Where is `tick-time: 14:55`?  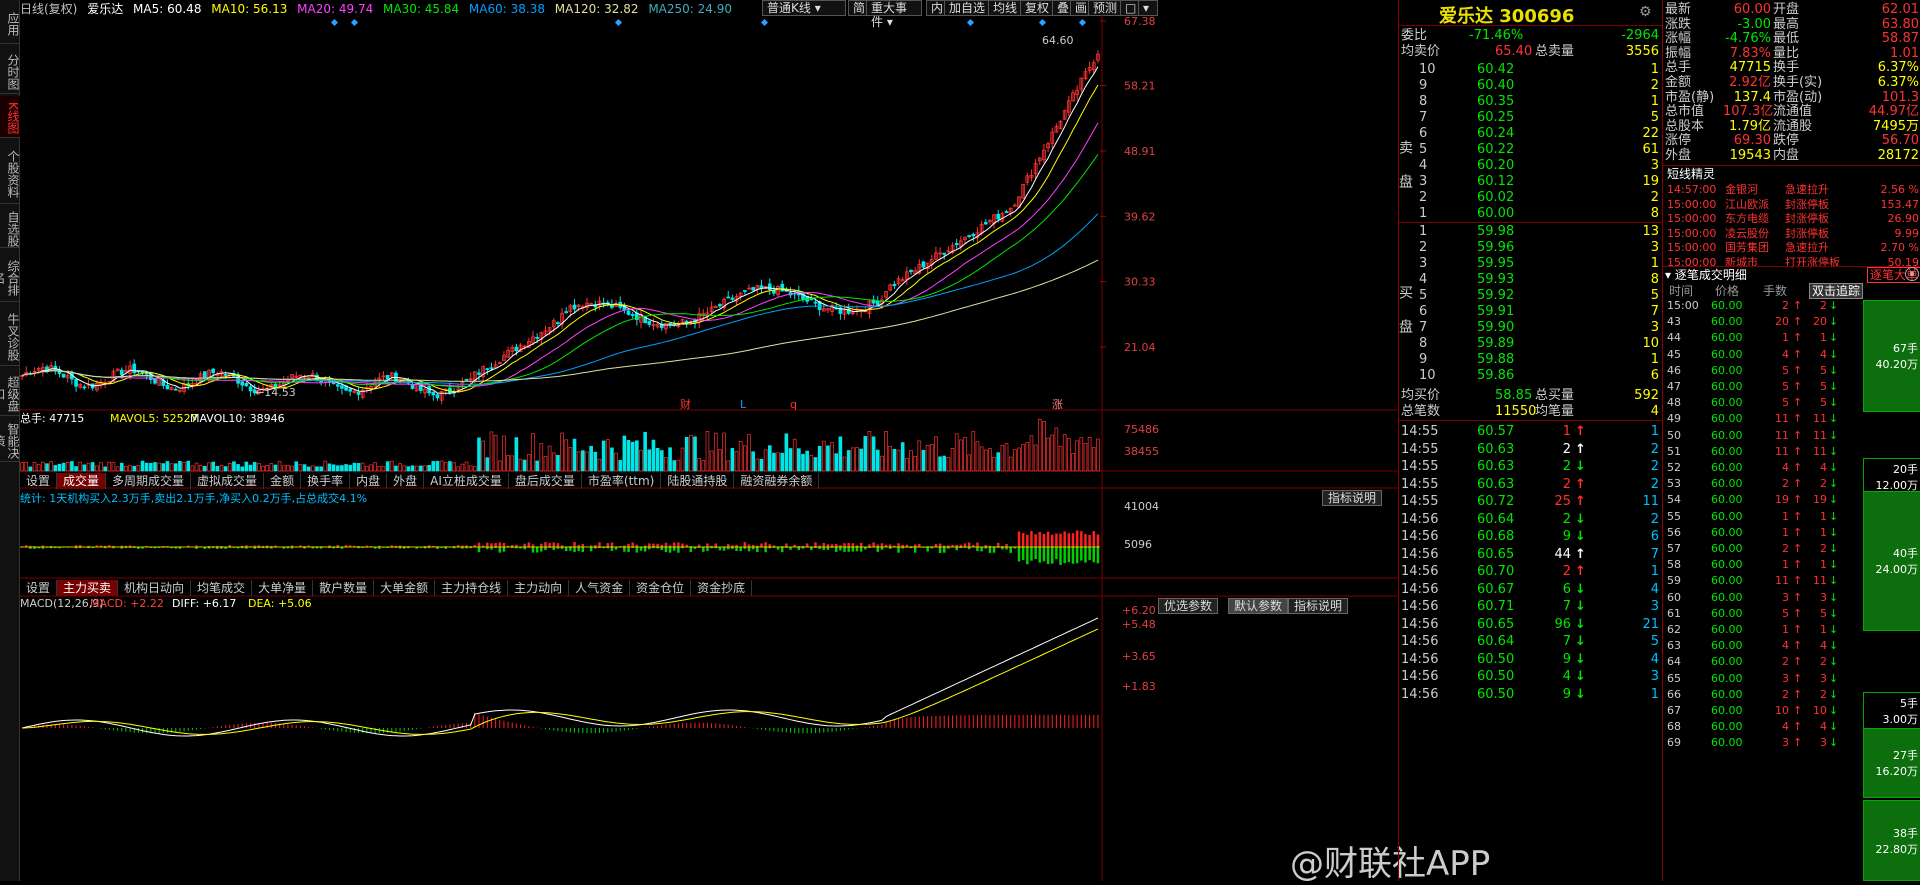 tick-time: 14:55 is located at coordinates (1419, 501).